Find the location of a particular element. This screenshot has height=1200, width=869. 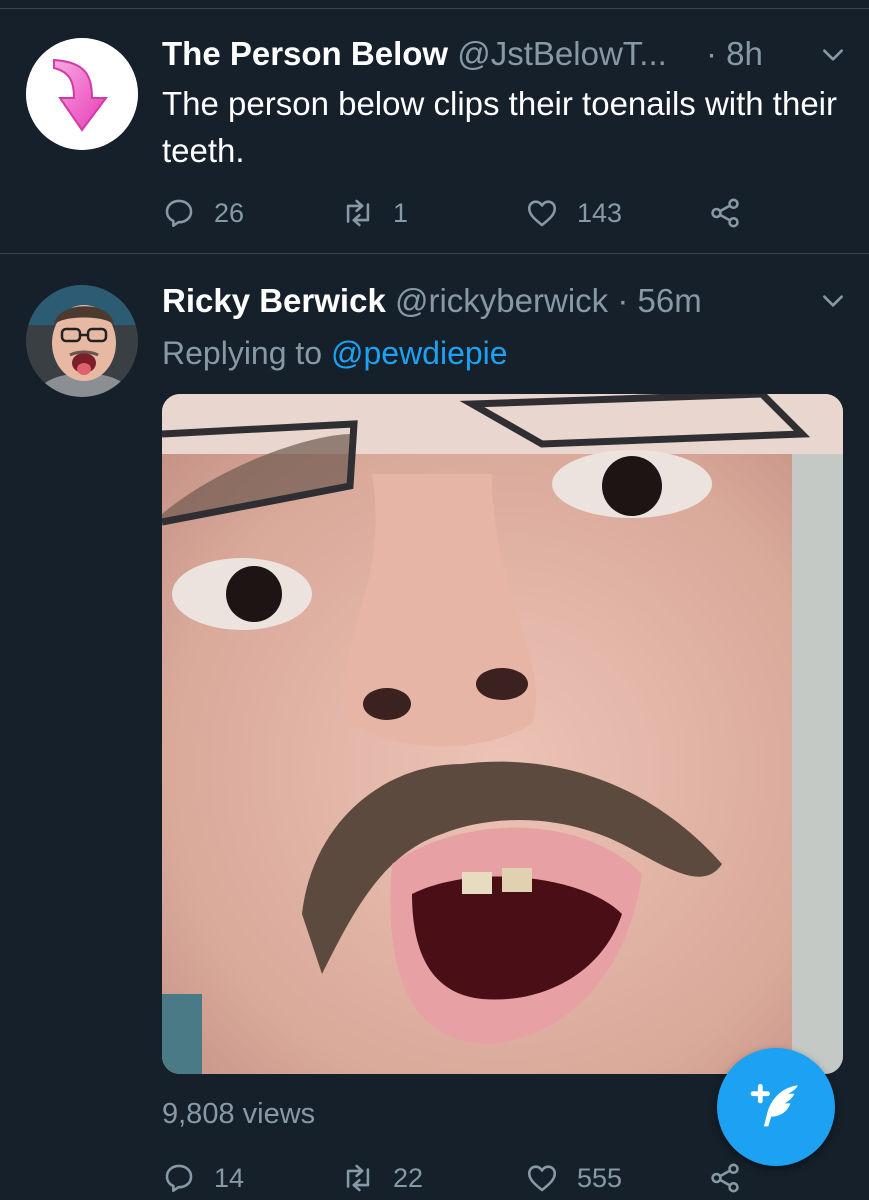

replying-to: Replying to @pewdiepie is located at coordinates (335, 353).